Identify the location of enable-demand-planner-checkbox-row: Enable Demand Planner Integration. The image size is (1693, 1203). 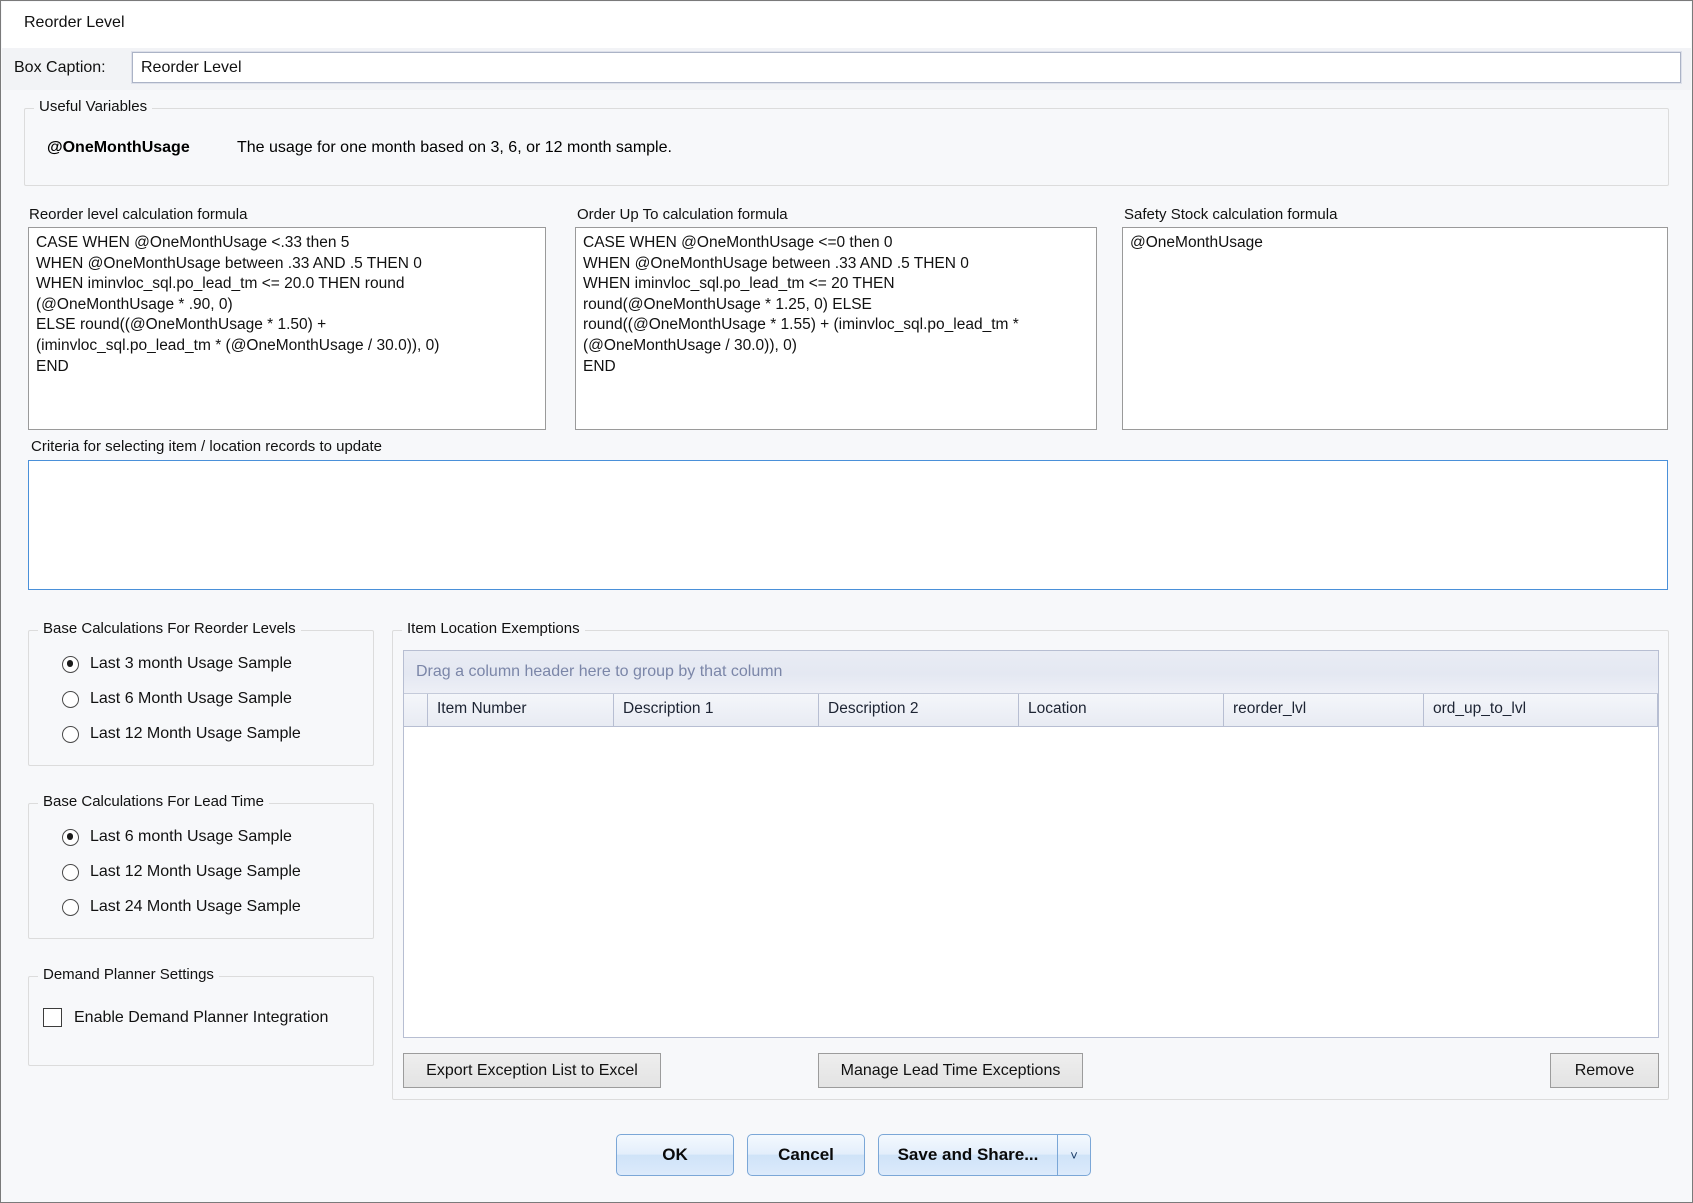
(185, 1017).